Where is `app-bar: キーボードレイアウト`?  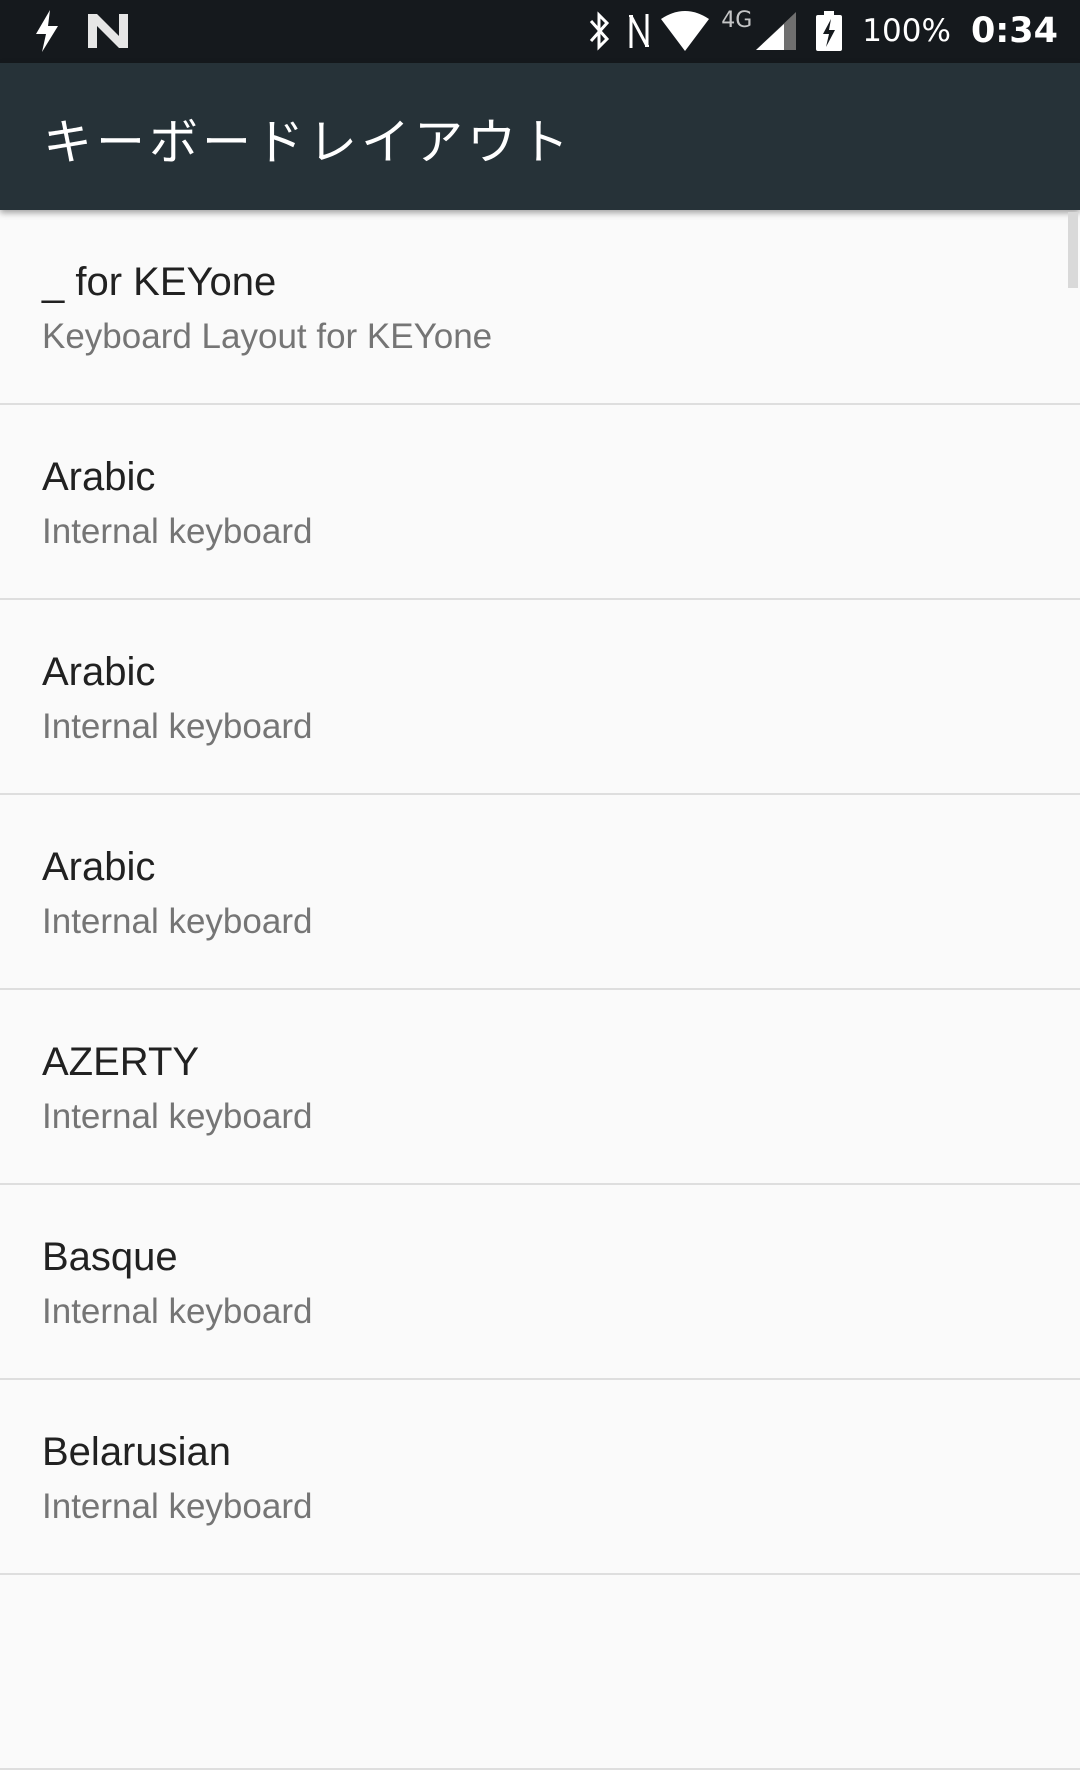
app-bar: キーボードレイアウト is located at coordinates (540, 136).